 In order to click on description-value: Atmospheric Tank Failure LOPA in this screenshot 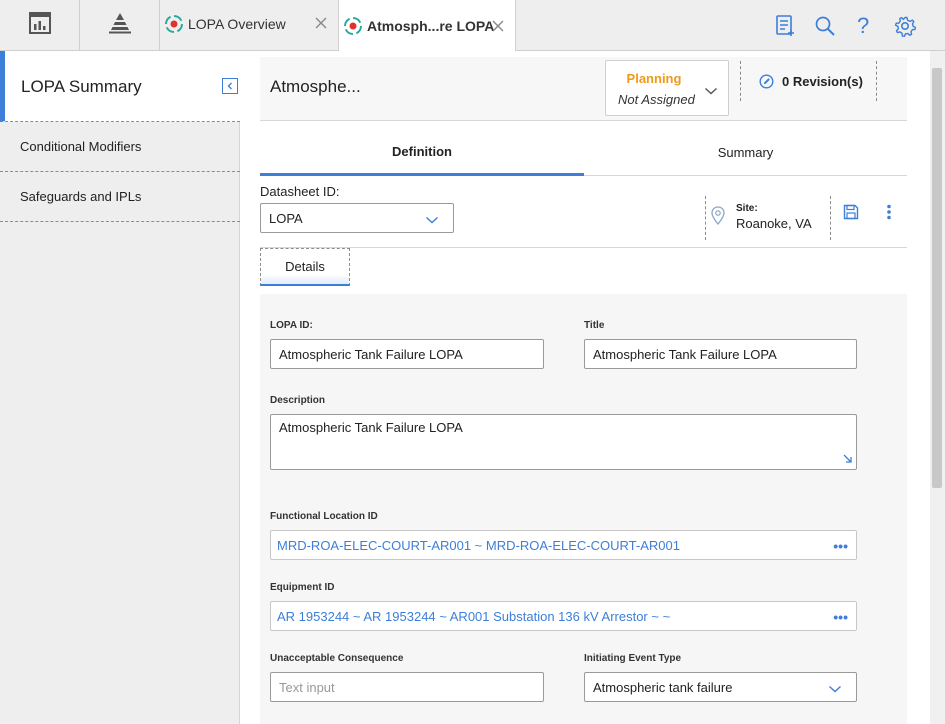, I will do `click(371, 427)`.